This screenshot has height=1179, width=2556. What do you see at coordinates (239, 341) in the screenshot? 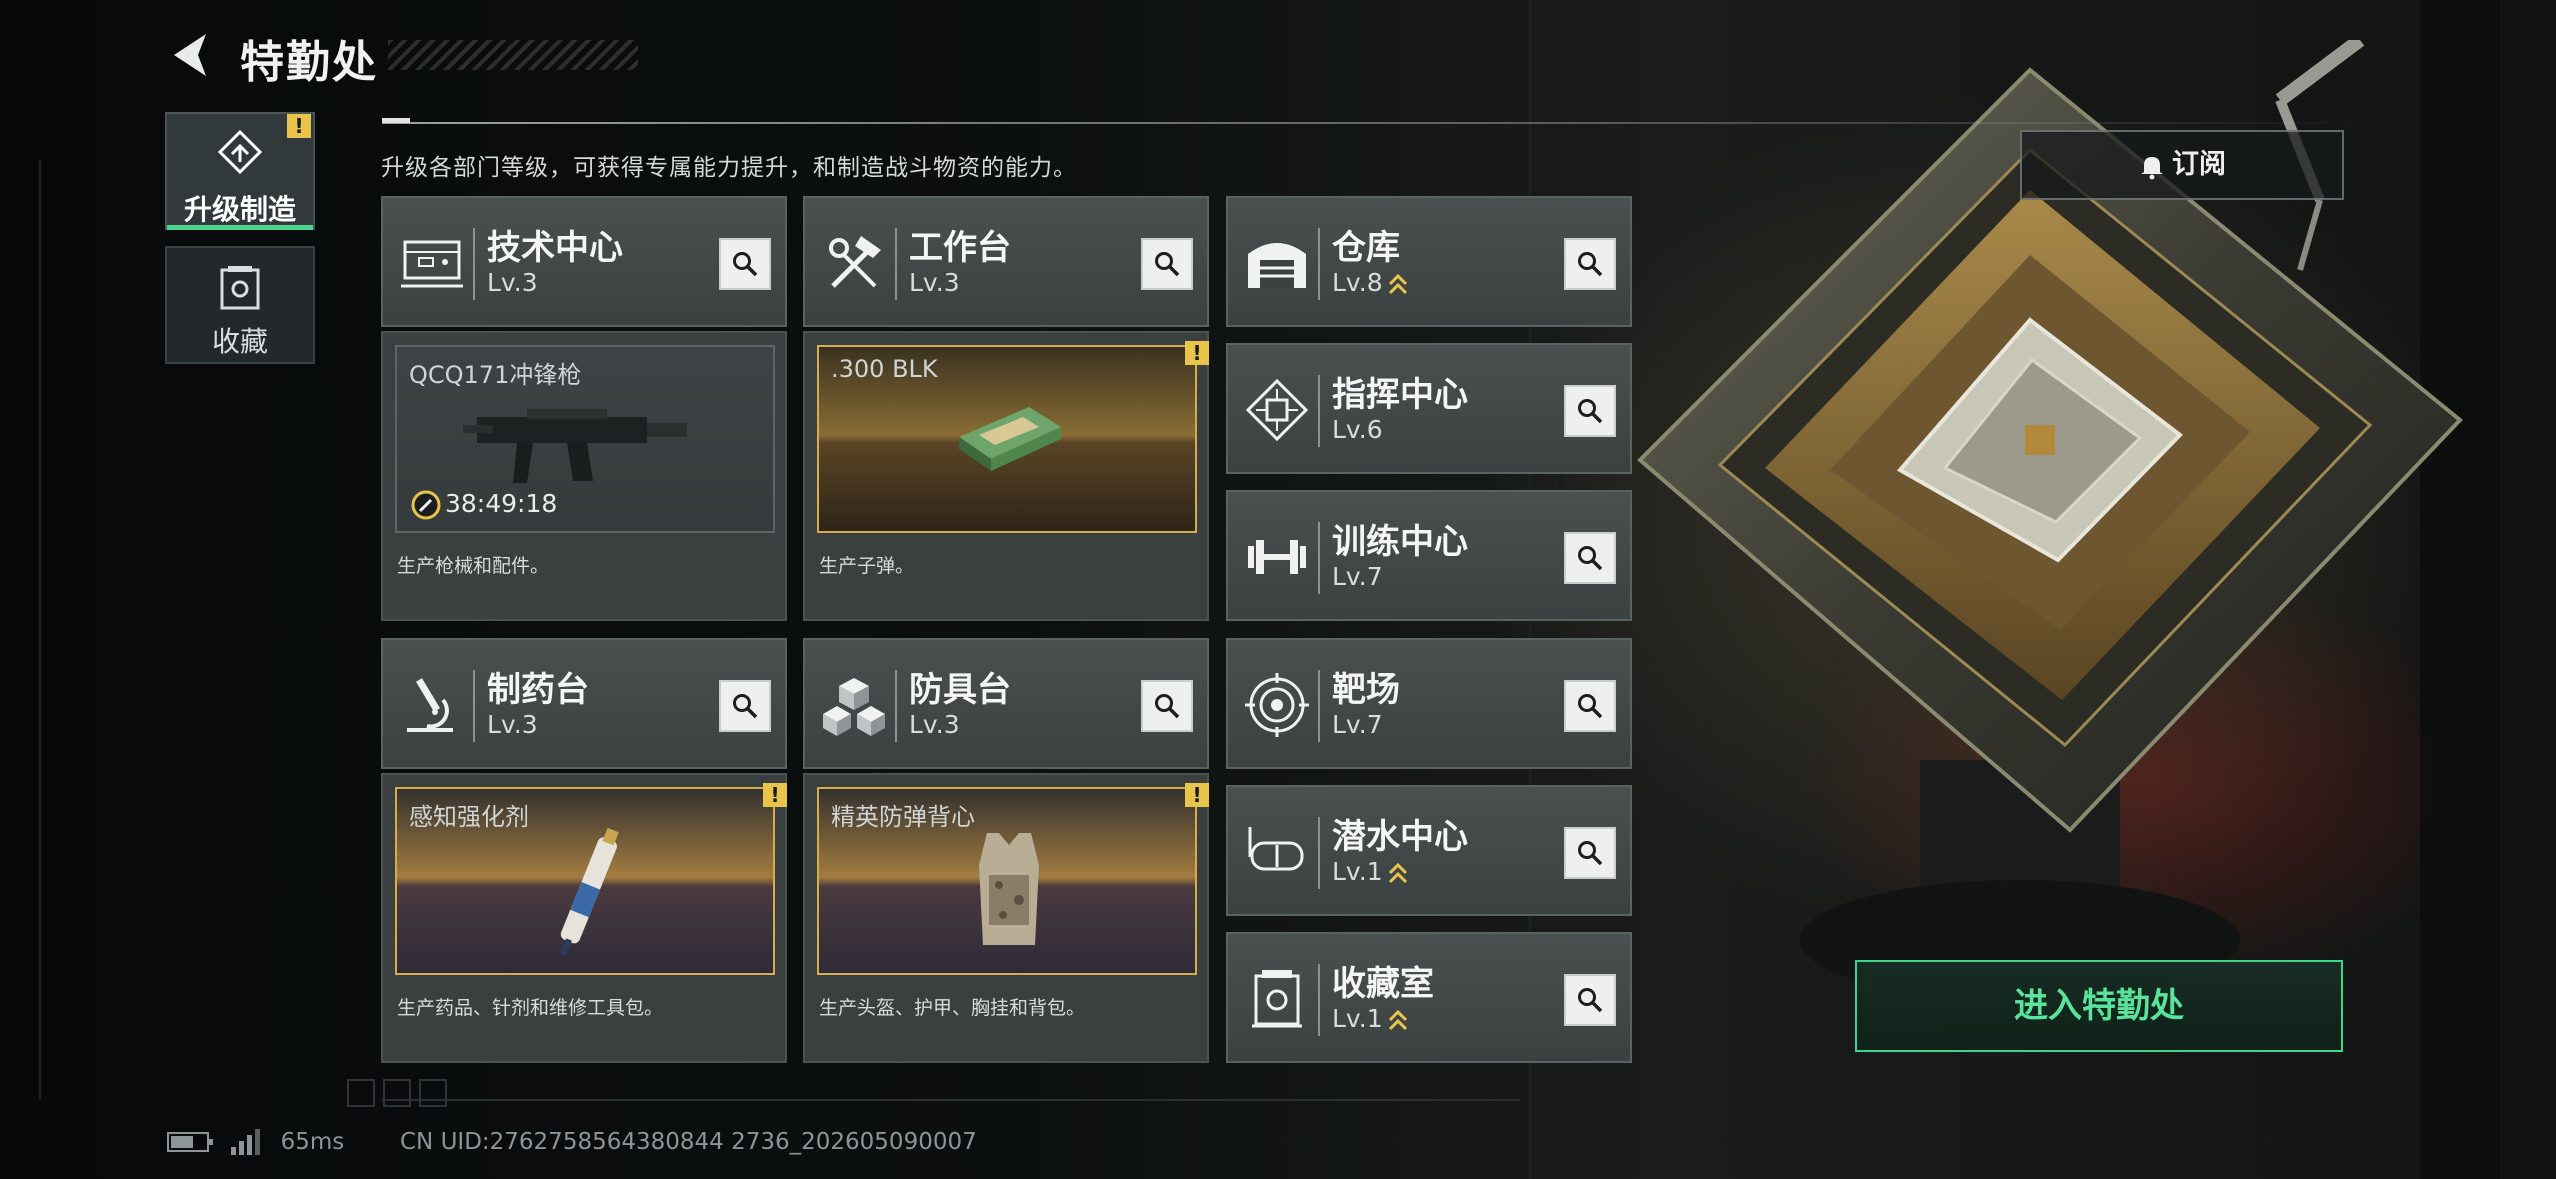
I see `tab-collection-label: 收藏` at bounding box center [239, 341].